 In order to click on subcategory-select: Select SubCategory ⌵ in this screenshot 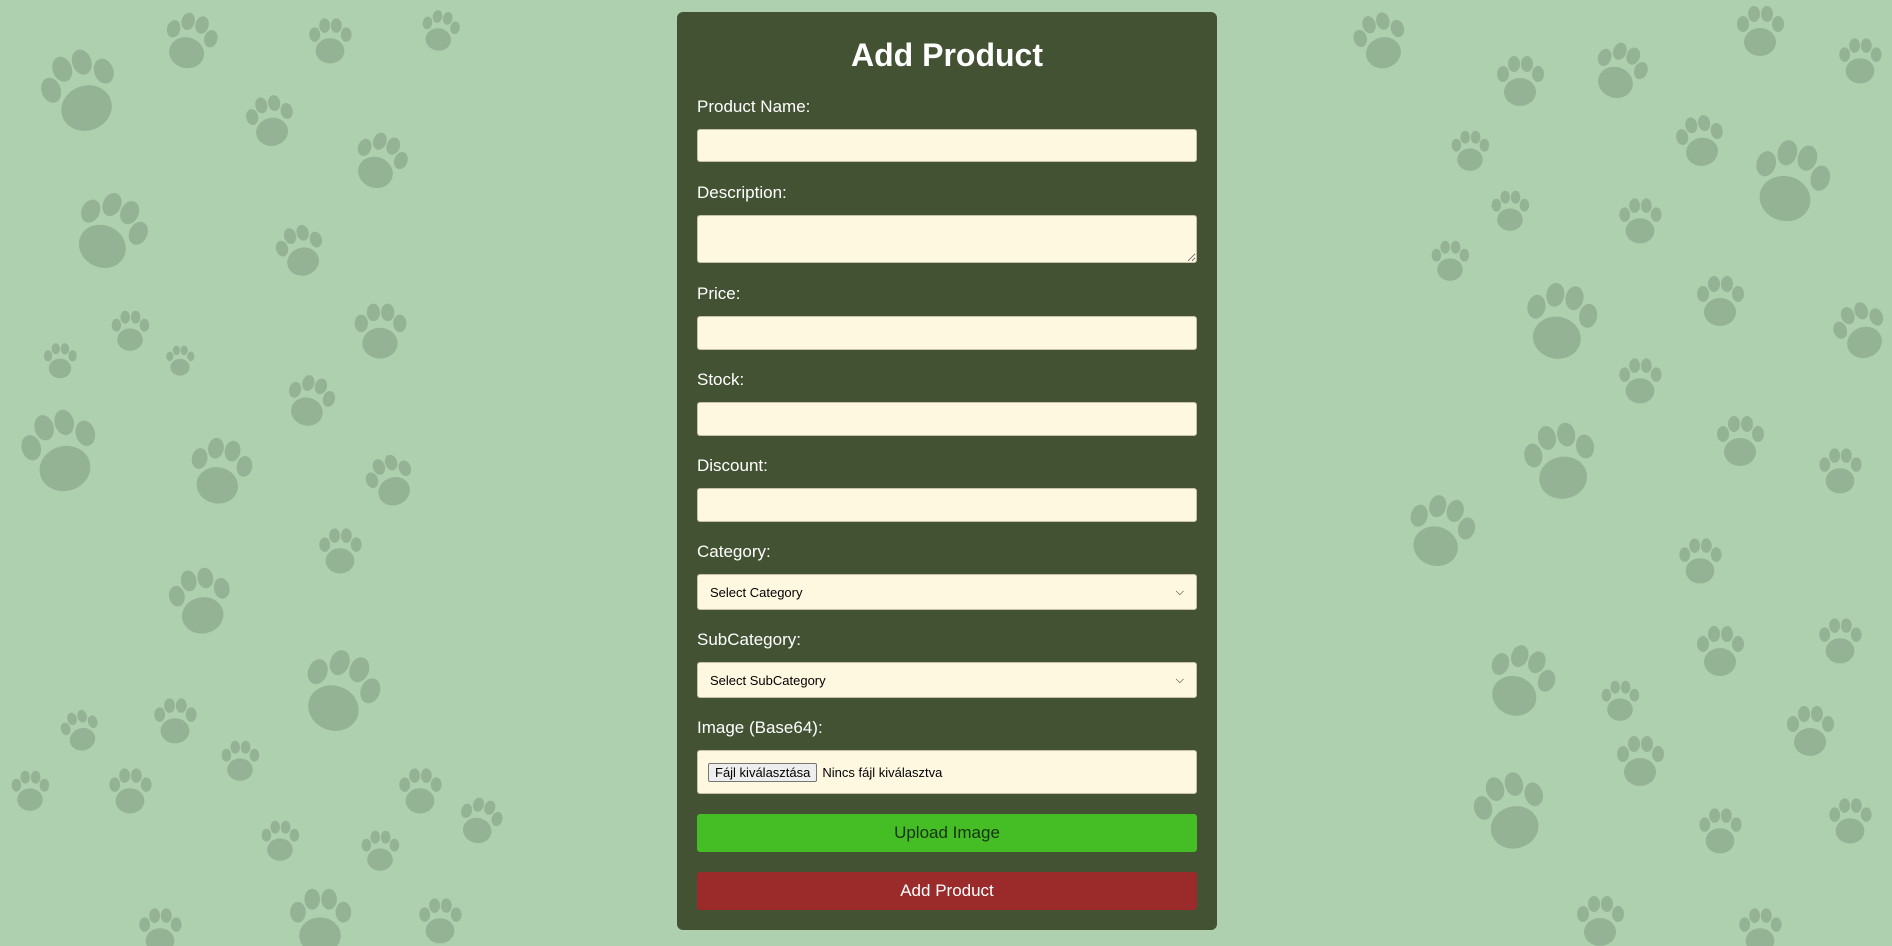, I will do `click(947, 680)`.